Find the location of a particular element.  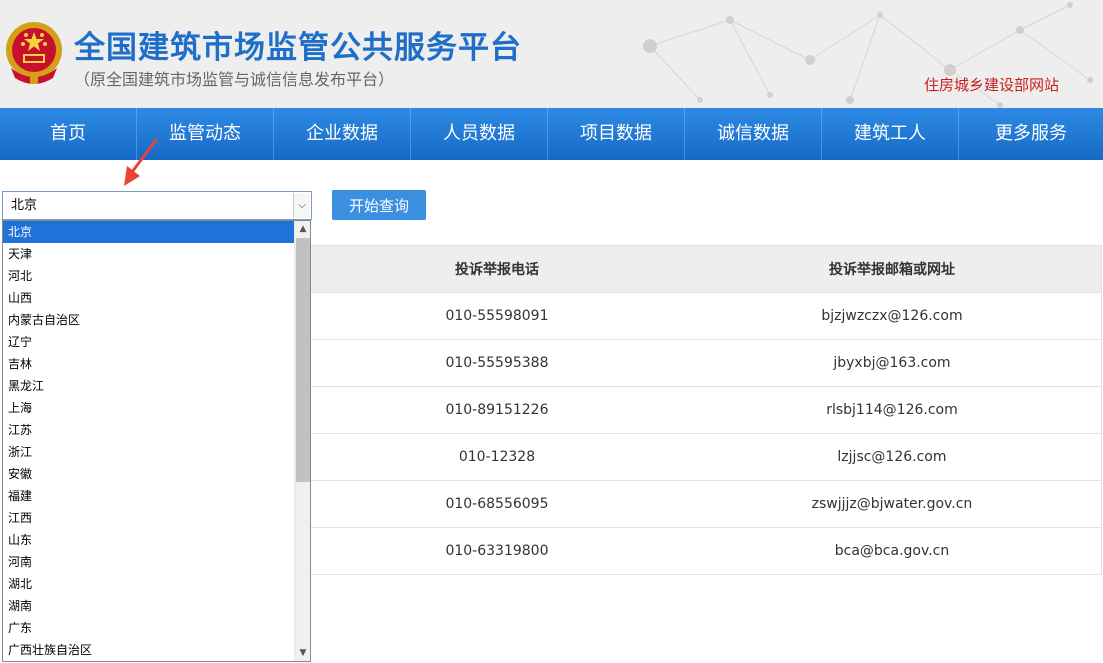

dropdown-option-selected: 北京 is located at coordinates (149, 232).